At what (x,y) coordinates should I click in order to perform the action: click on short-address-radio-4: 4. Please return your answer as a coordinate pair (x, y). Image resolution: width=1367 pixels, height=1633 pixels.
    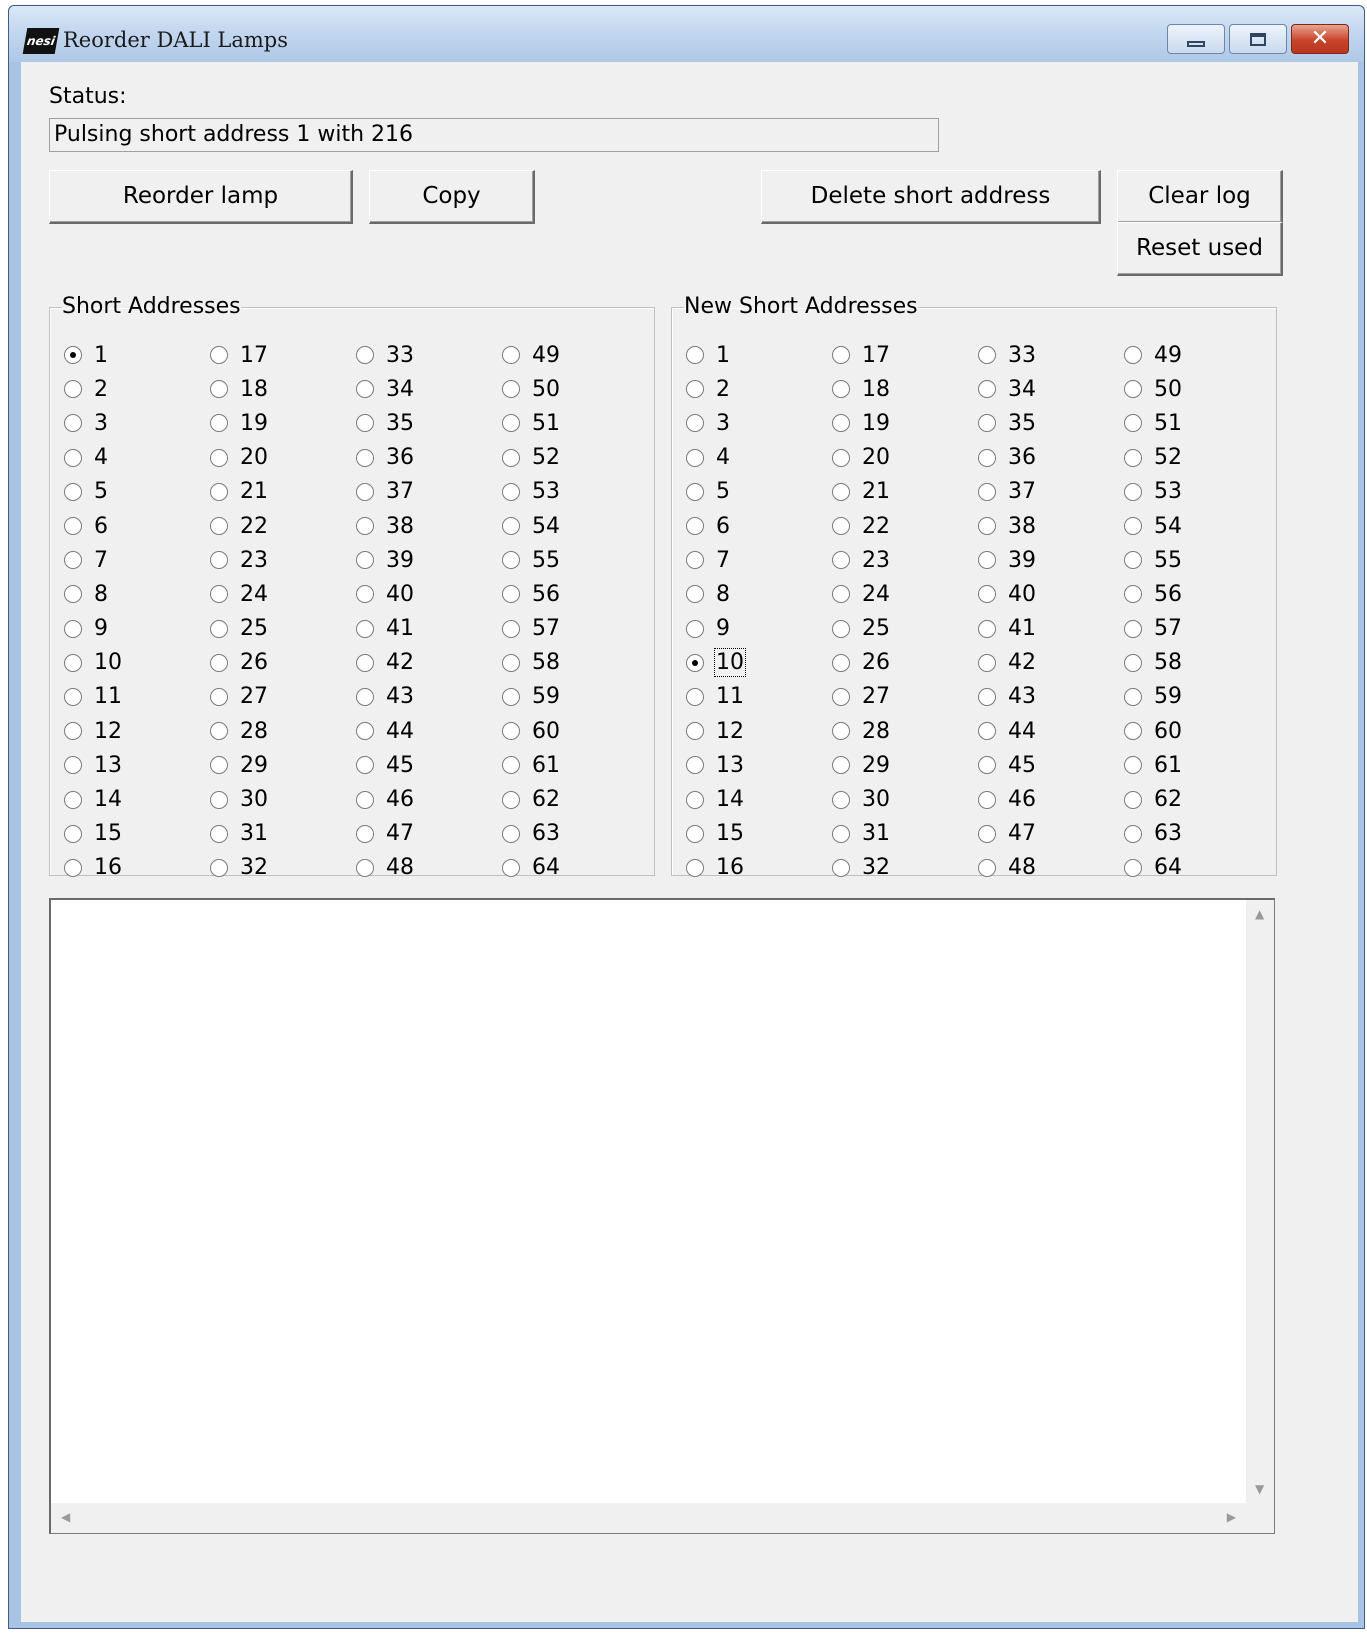
    Looking at the image, I should click on (137, 458).